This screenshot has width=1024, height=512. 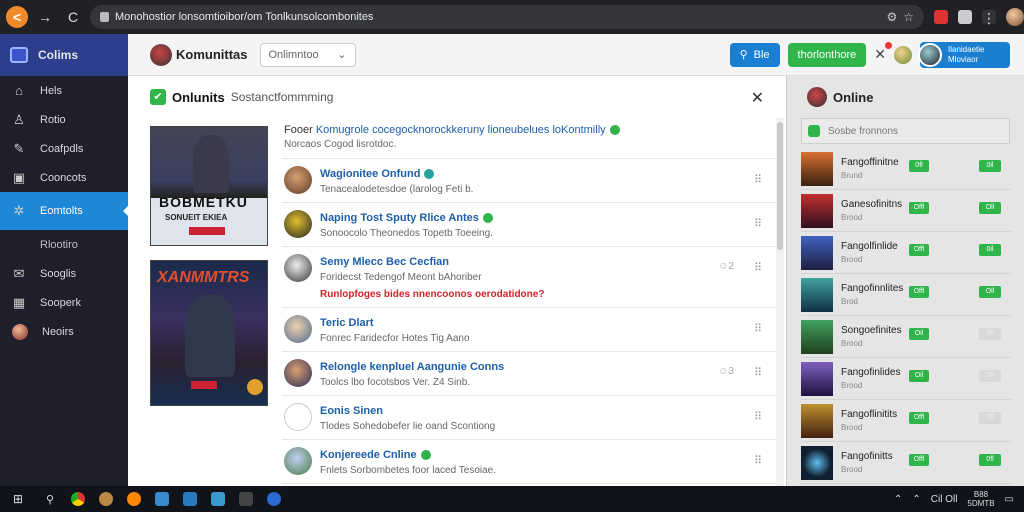 What do you see at coordinates (891, 17) in the screenshot?
I see `extension-icon: ⚙` at bounding box center [891, 17].